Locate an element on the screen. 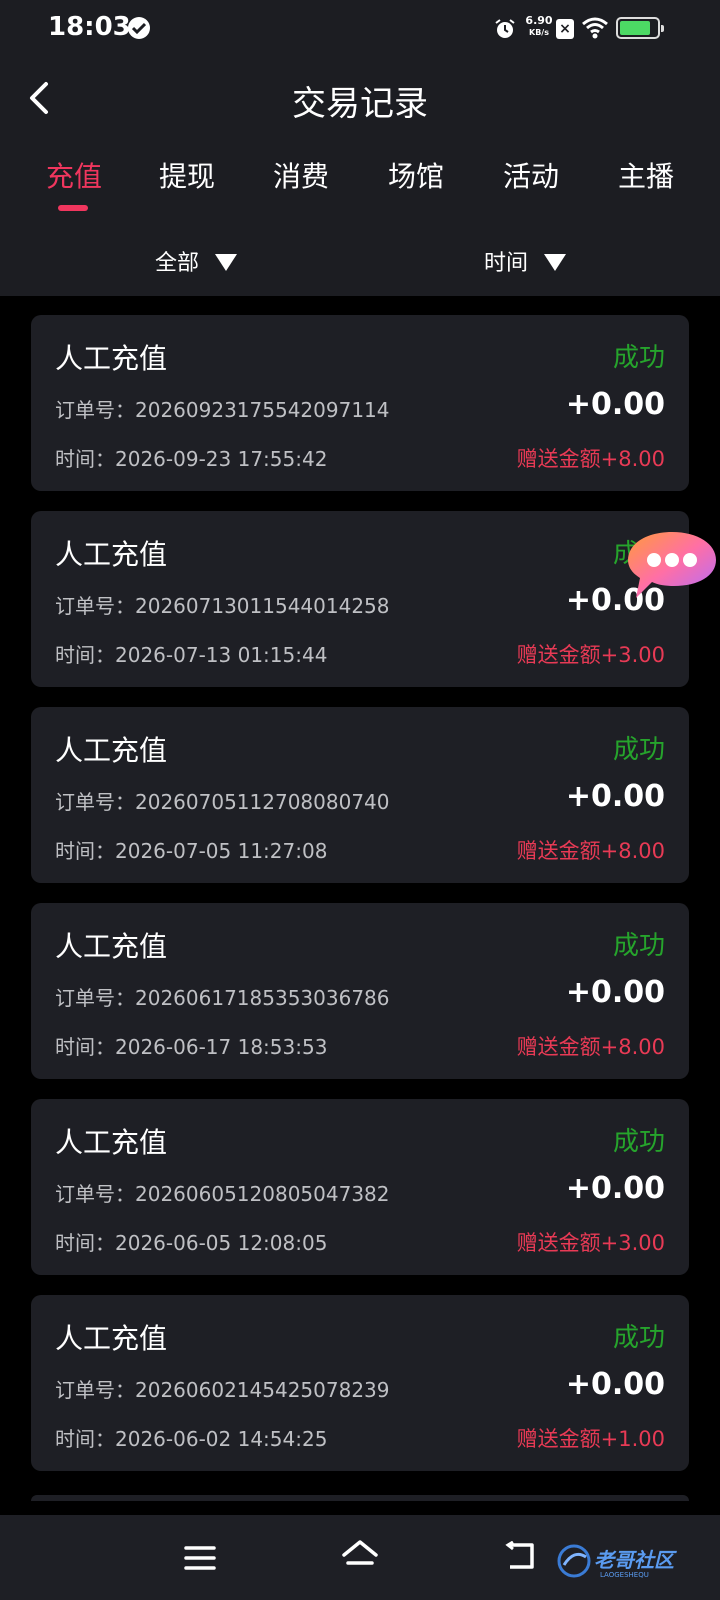  time-value: 2026-06-17 18:53:53 is located at coordinates (221, 1047).